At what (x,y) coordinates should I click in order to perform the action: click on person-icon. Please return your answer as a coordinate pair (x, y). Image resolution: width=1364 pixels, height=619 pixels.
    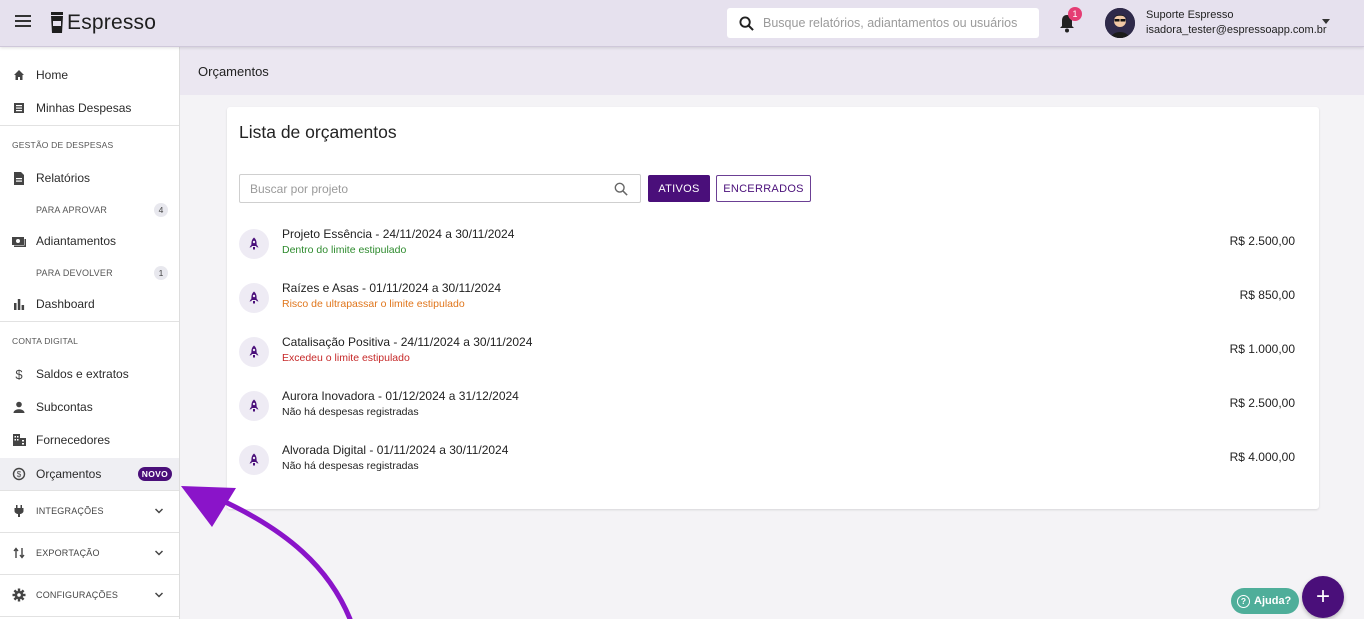
    Looking at the image, I should click on (19, 407).